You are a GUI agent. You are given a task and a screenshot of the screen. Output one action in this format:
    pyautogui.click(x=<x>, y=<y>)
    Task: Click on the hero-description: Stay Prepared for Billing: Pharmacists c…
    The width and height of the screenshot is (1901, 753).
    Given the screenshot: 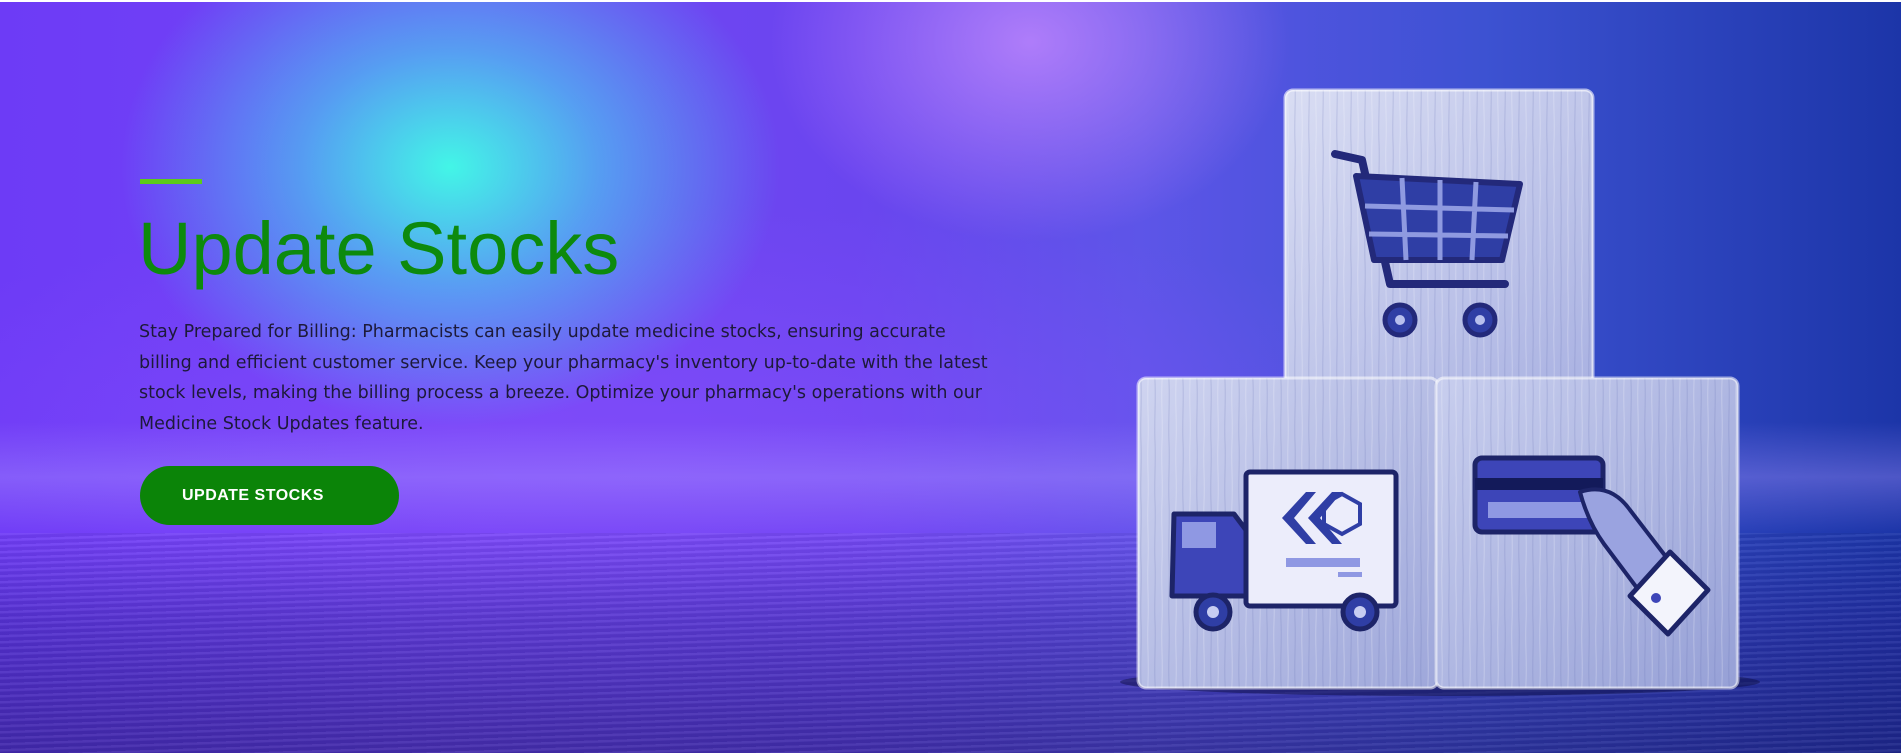 What is the action you would take?
    pyautogui.click(x=563, y=378)
    